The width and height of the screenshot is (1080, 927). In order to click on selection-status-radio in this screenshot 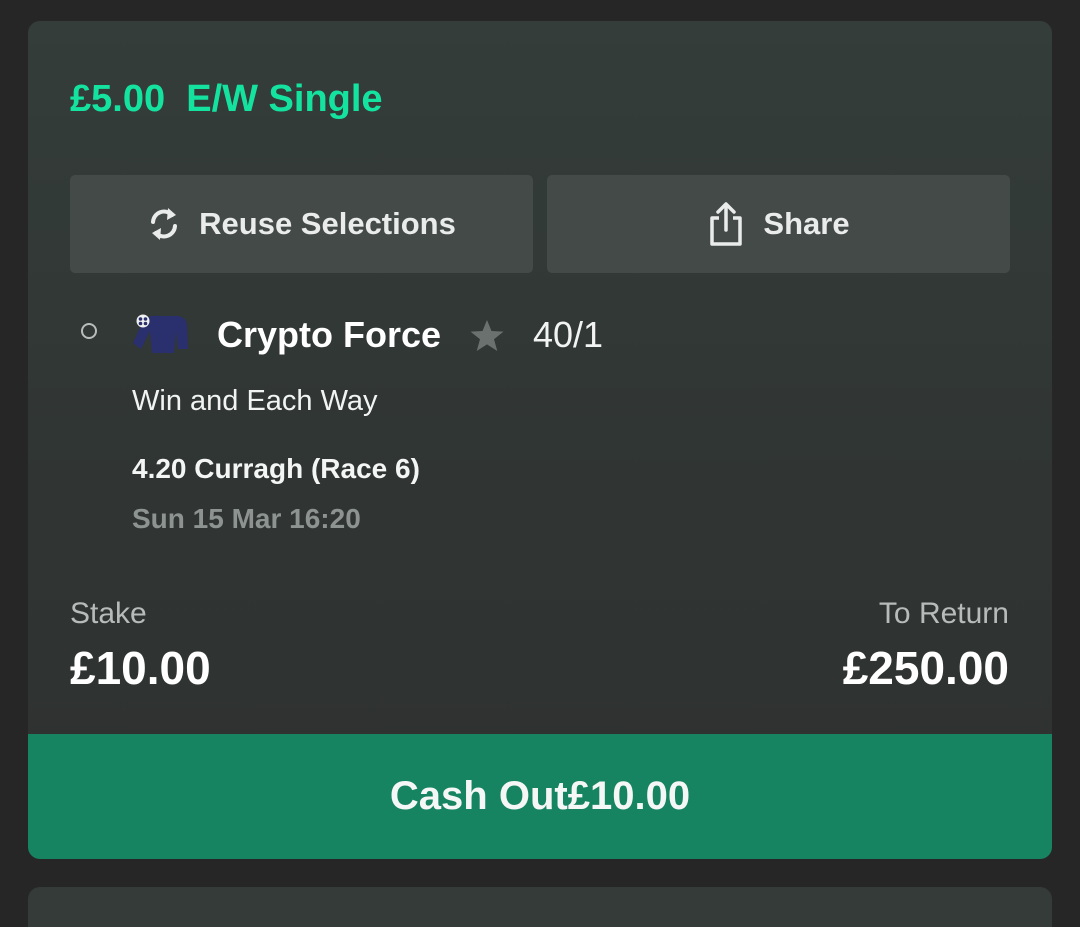, I will do `click(89, 331)`.